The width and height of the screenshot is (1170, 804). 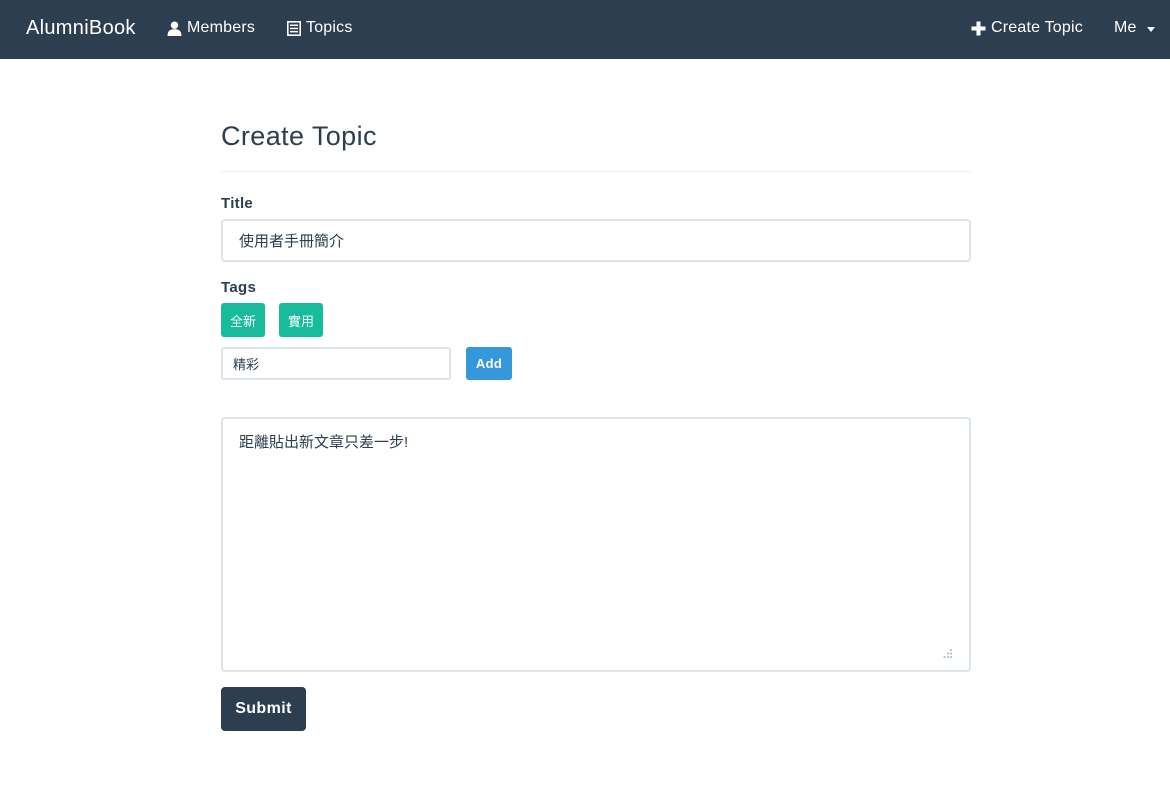 I want to click on tag-chip: 全新, so click(x=243, y=320).